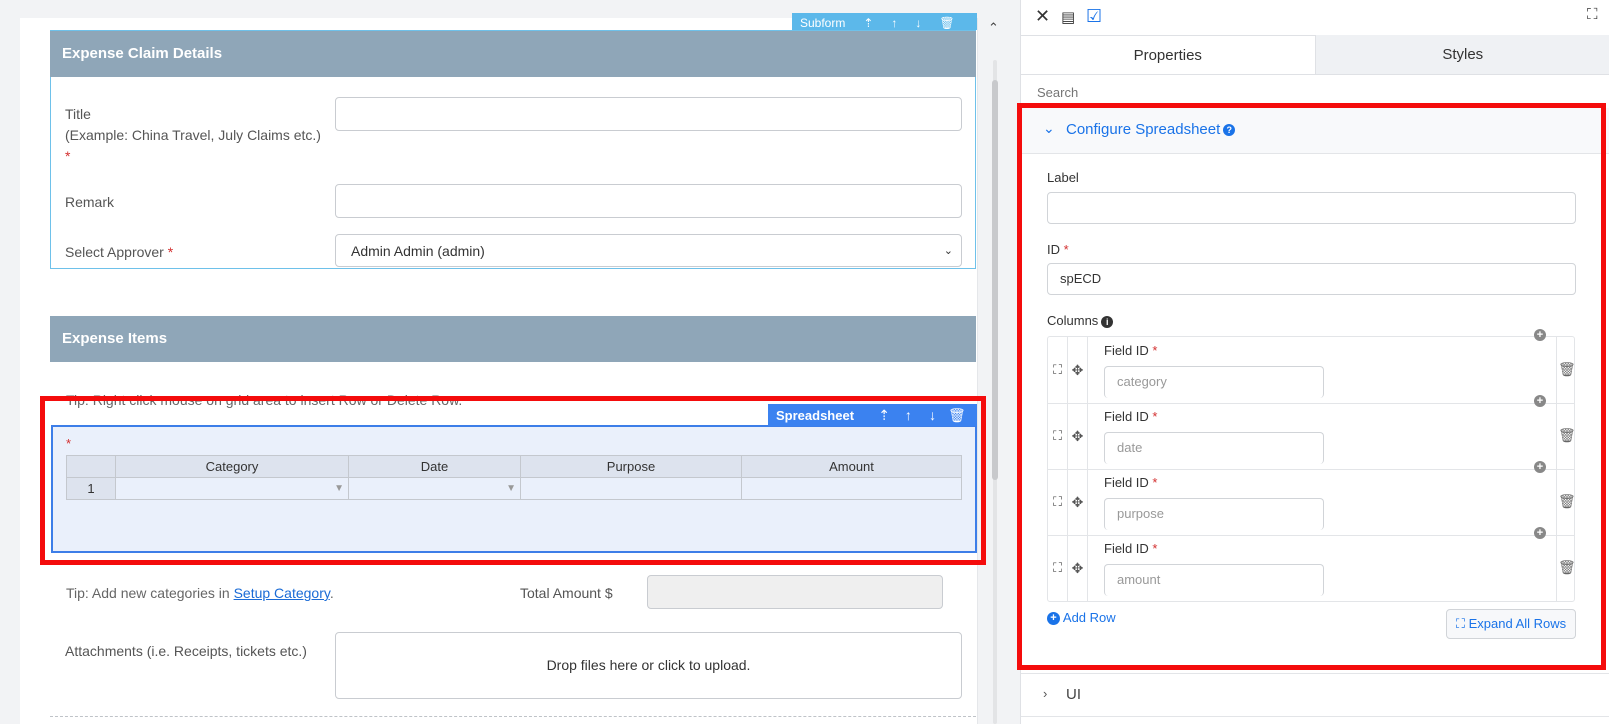 This screenshot has width=1609, height=724. What do you see at coordinates (170, 252) in the screenshot?
I see `approver-required-marker: *` at bounding box center [170, 252].